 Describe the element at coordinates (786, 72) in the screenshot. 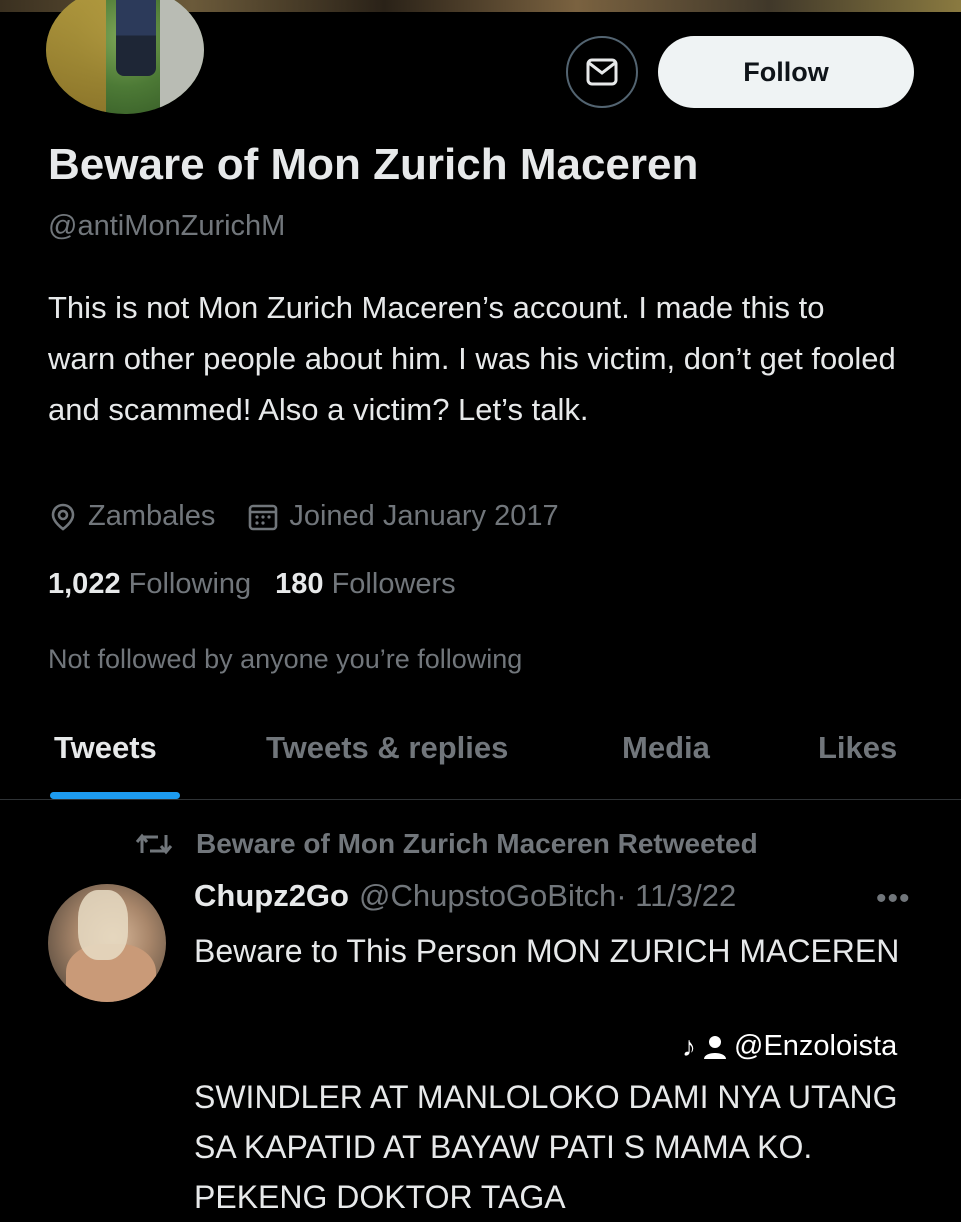

I see `follow-button: Follow` at that location.